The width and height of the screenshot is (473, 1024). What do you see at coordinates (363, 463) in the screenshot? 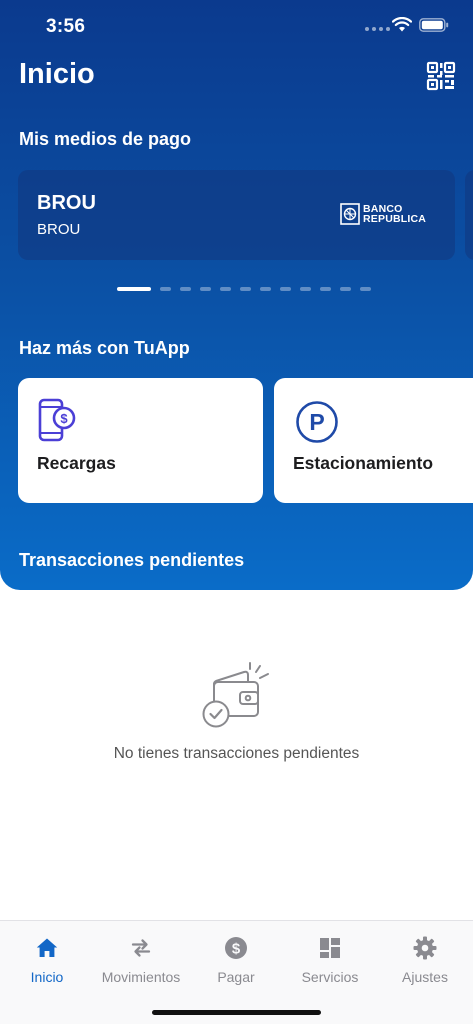
I see `feature-label-estacionamiento: Estacionamiento` at bounding box center [363, 463].